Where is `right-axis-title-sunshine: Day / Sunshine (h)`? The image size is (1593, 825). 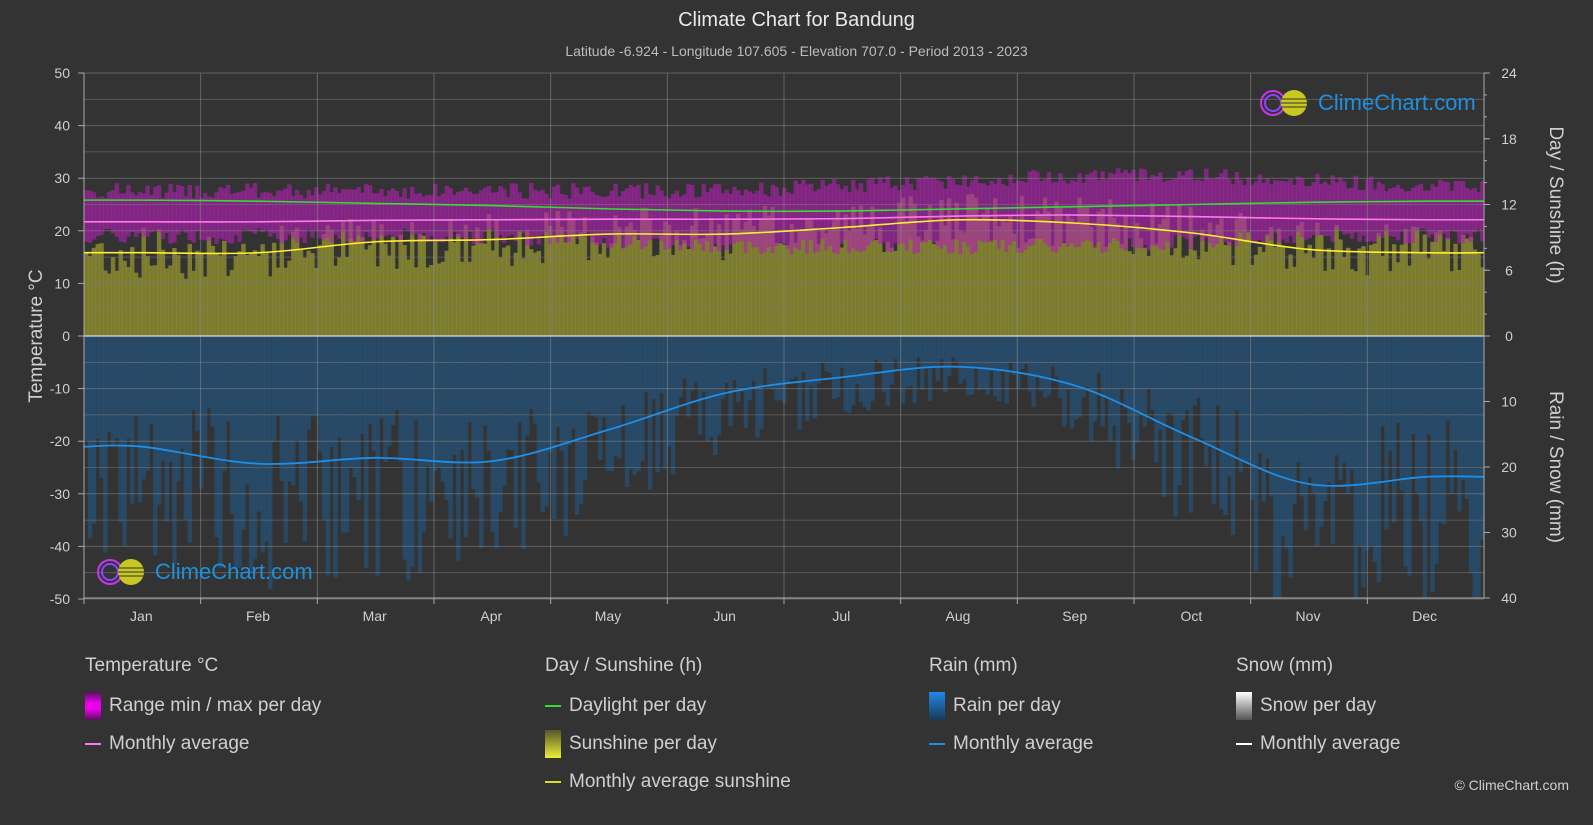
right-axis-title-sunshine: Day / Sunshine (h) is located at coordinates (1555, 205).